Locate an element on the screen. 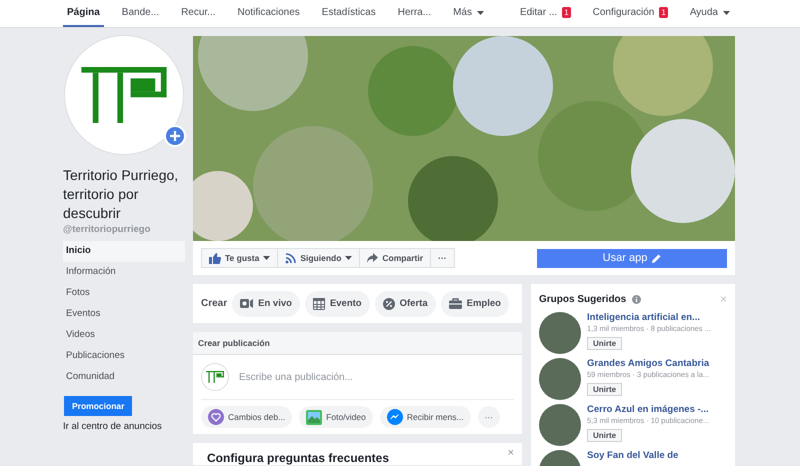  group-name: Grandes Amigos Cantabria is located at coordinates (648, 363).